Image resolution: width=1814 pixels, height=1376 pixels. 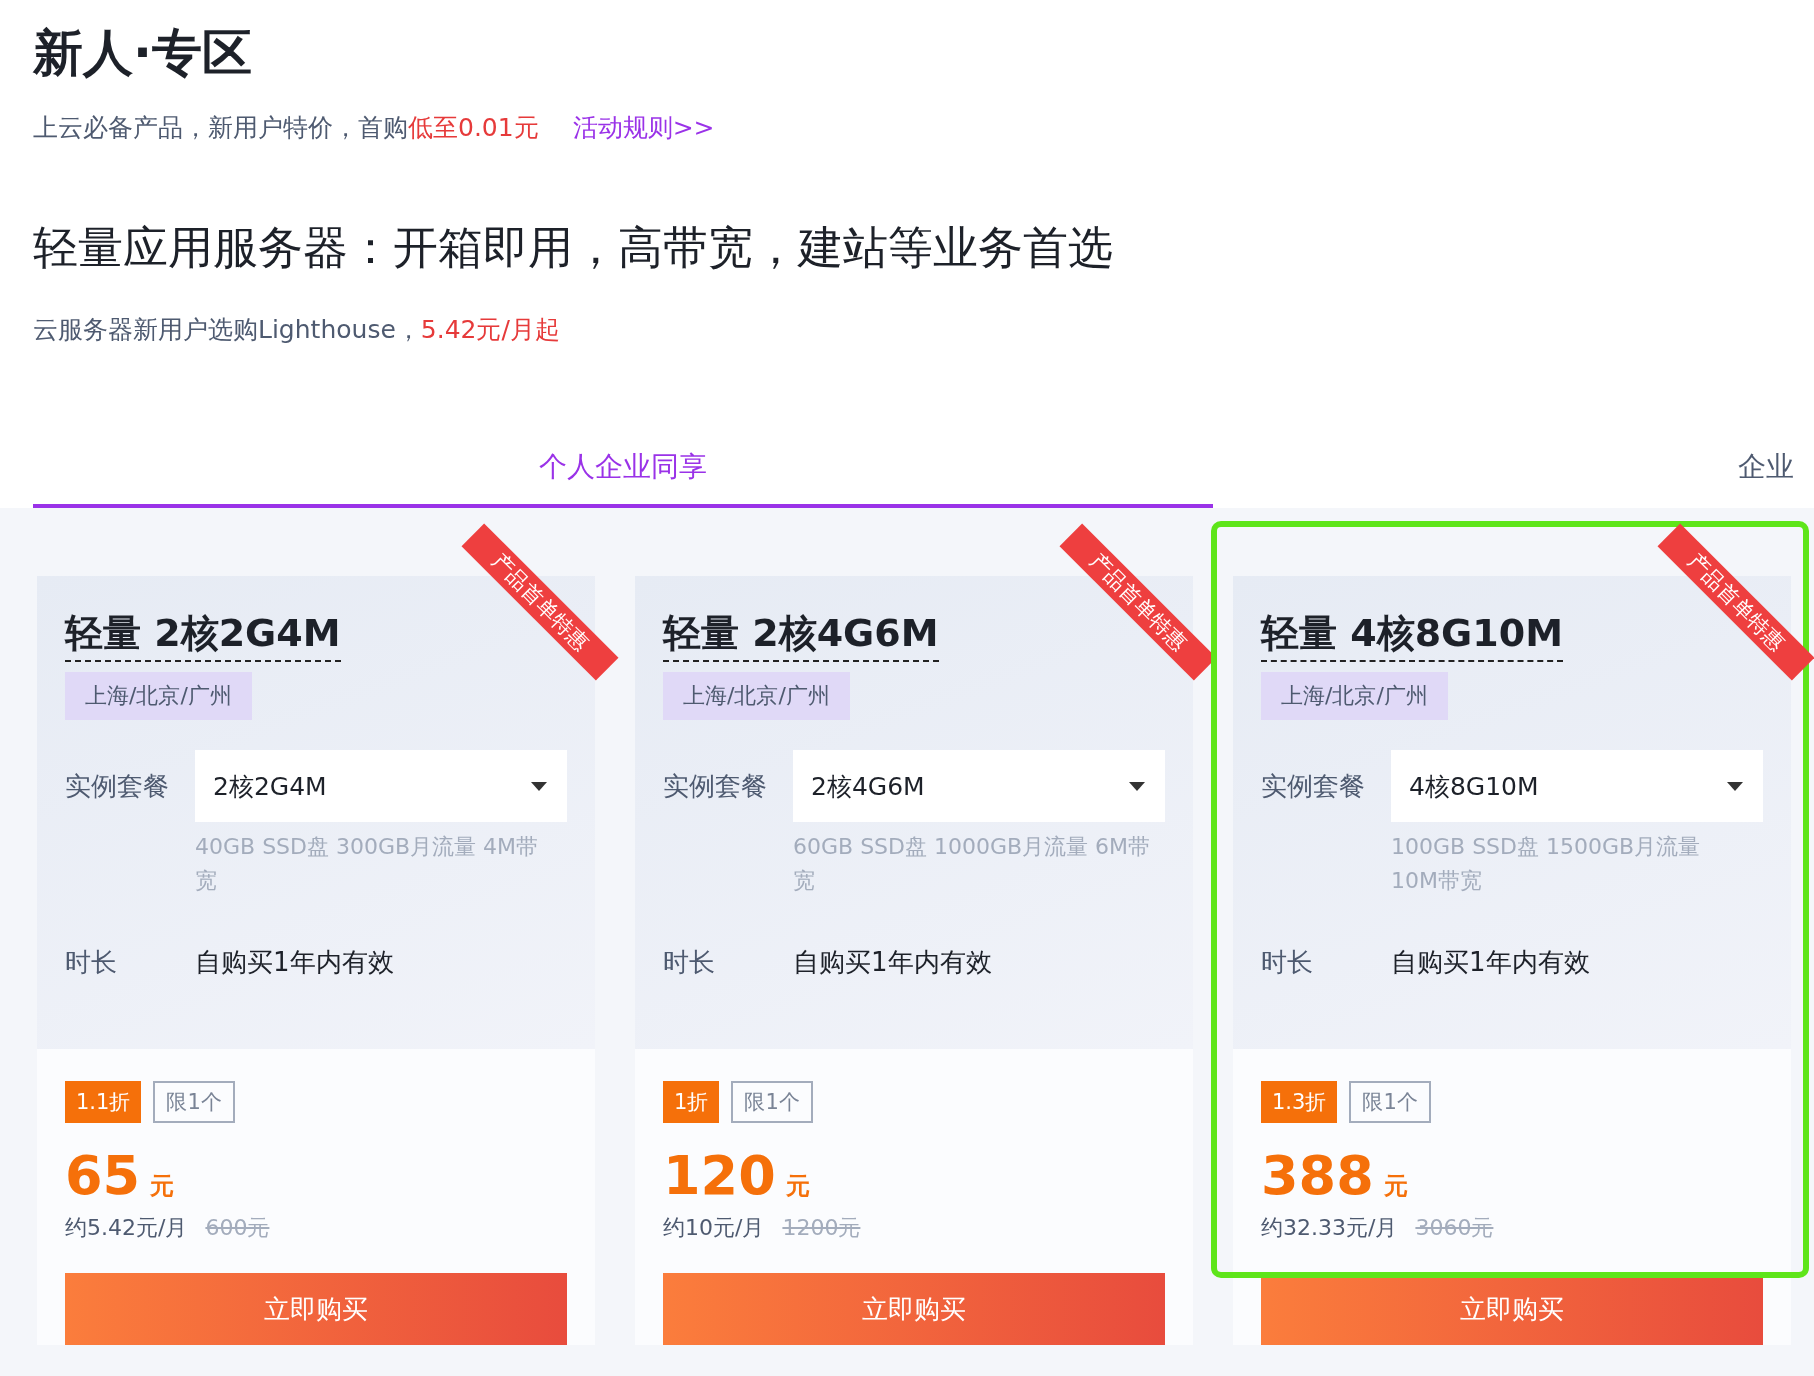 I want to click on section-subtitle: 云服务器新用户选购Lighthouse，5.42元/月起, so click(x=297, y=330).